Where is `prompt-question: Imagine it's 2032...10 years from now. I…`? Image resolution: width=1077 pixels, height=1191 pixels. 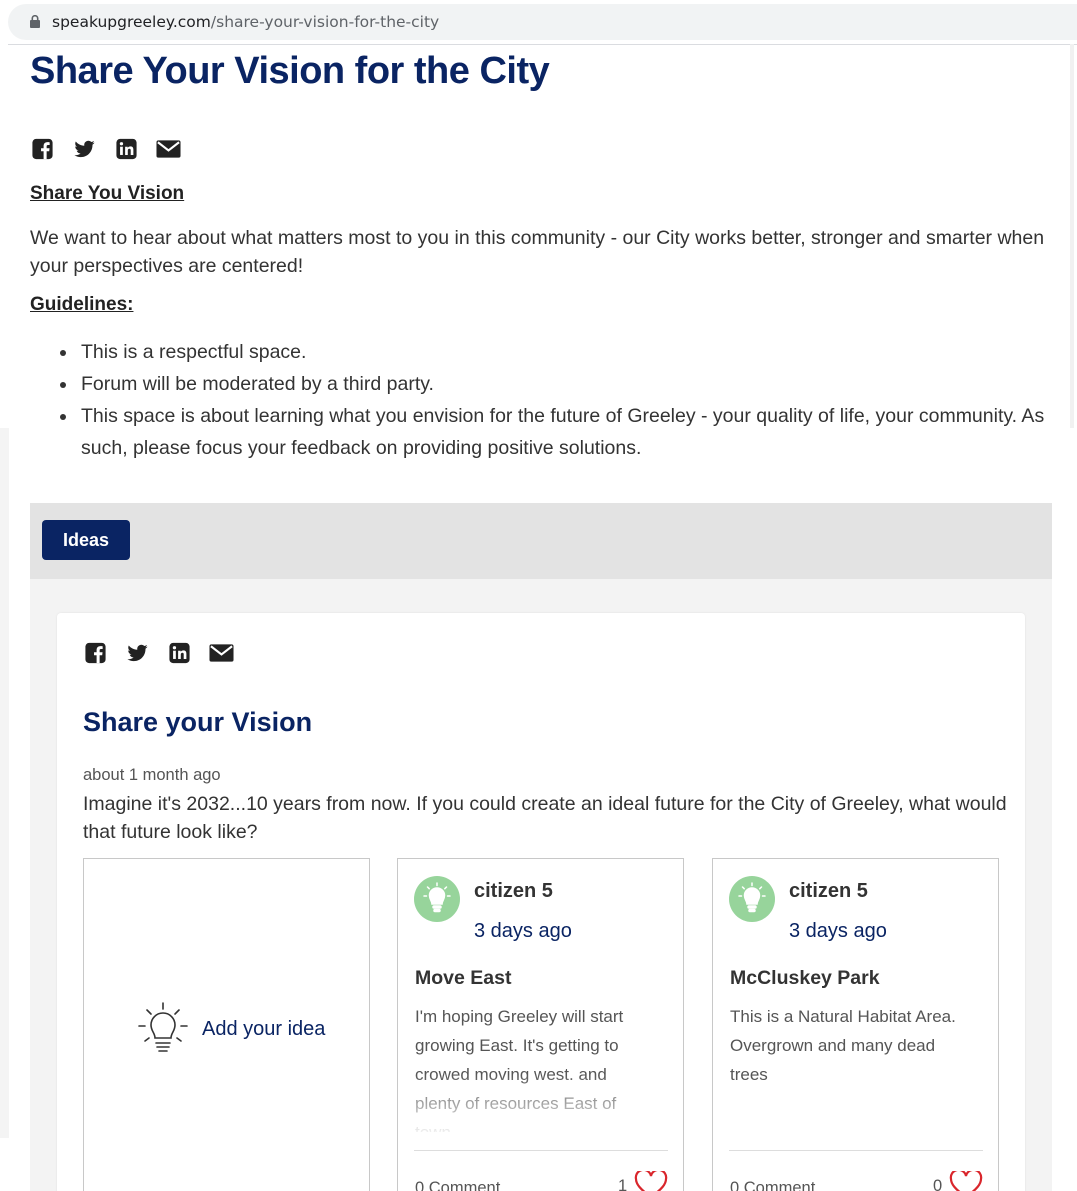 prompt-question: Imagine it's 2032...10 years from now. I… is located at coordinates (545, 818).